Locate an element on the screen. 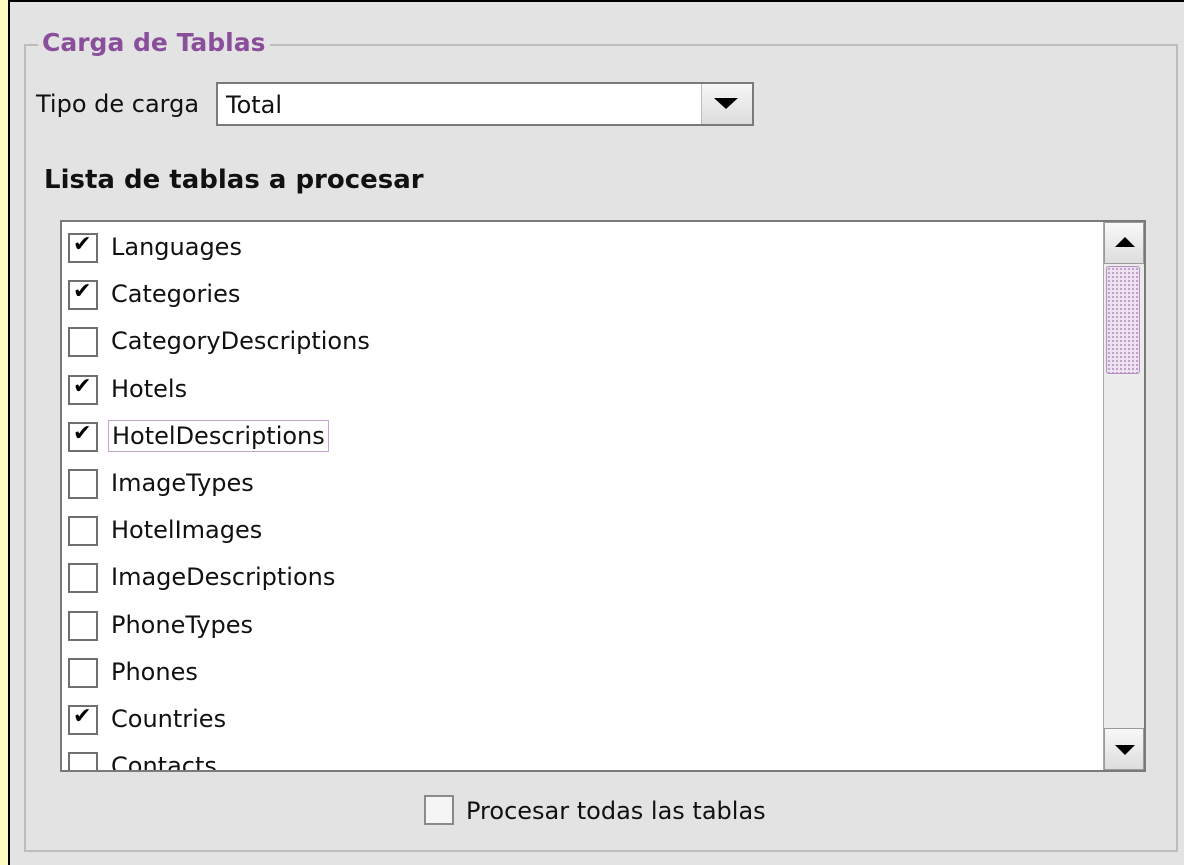  list-item: HotelImages is located at coordinates (582, 530).